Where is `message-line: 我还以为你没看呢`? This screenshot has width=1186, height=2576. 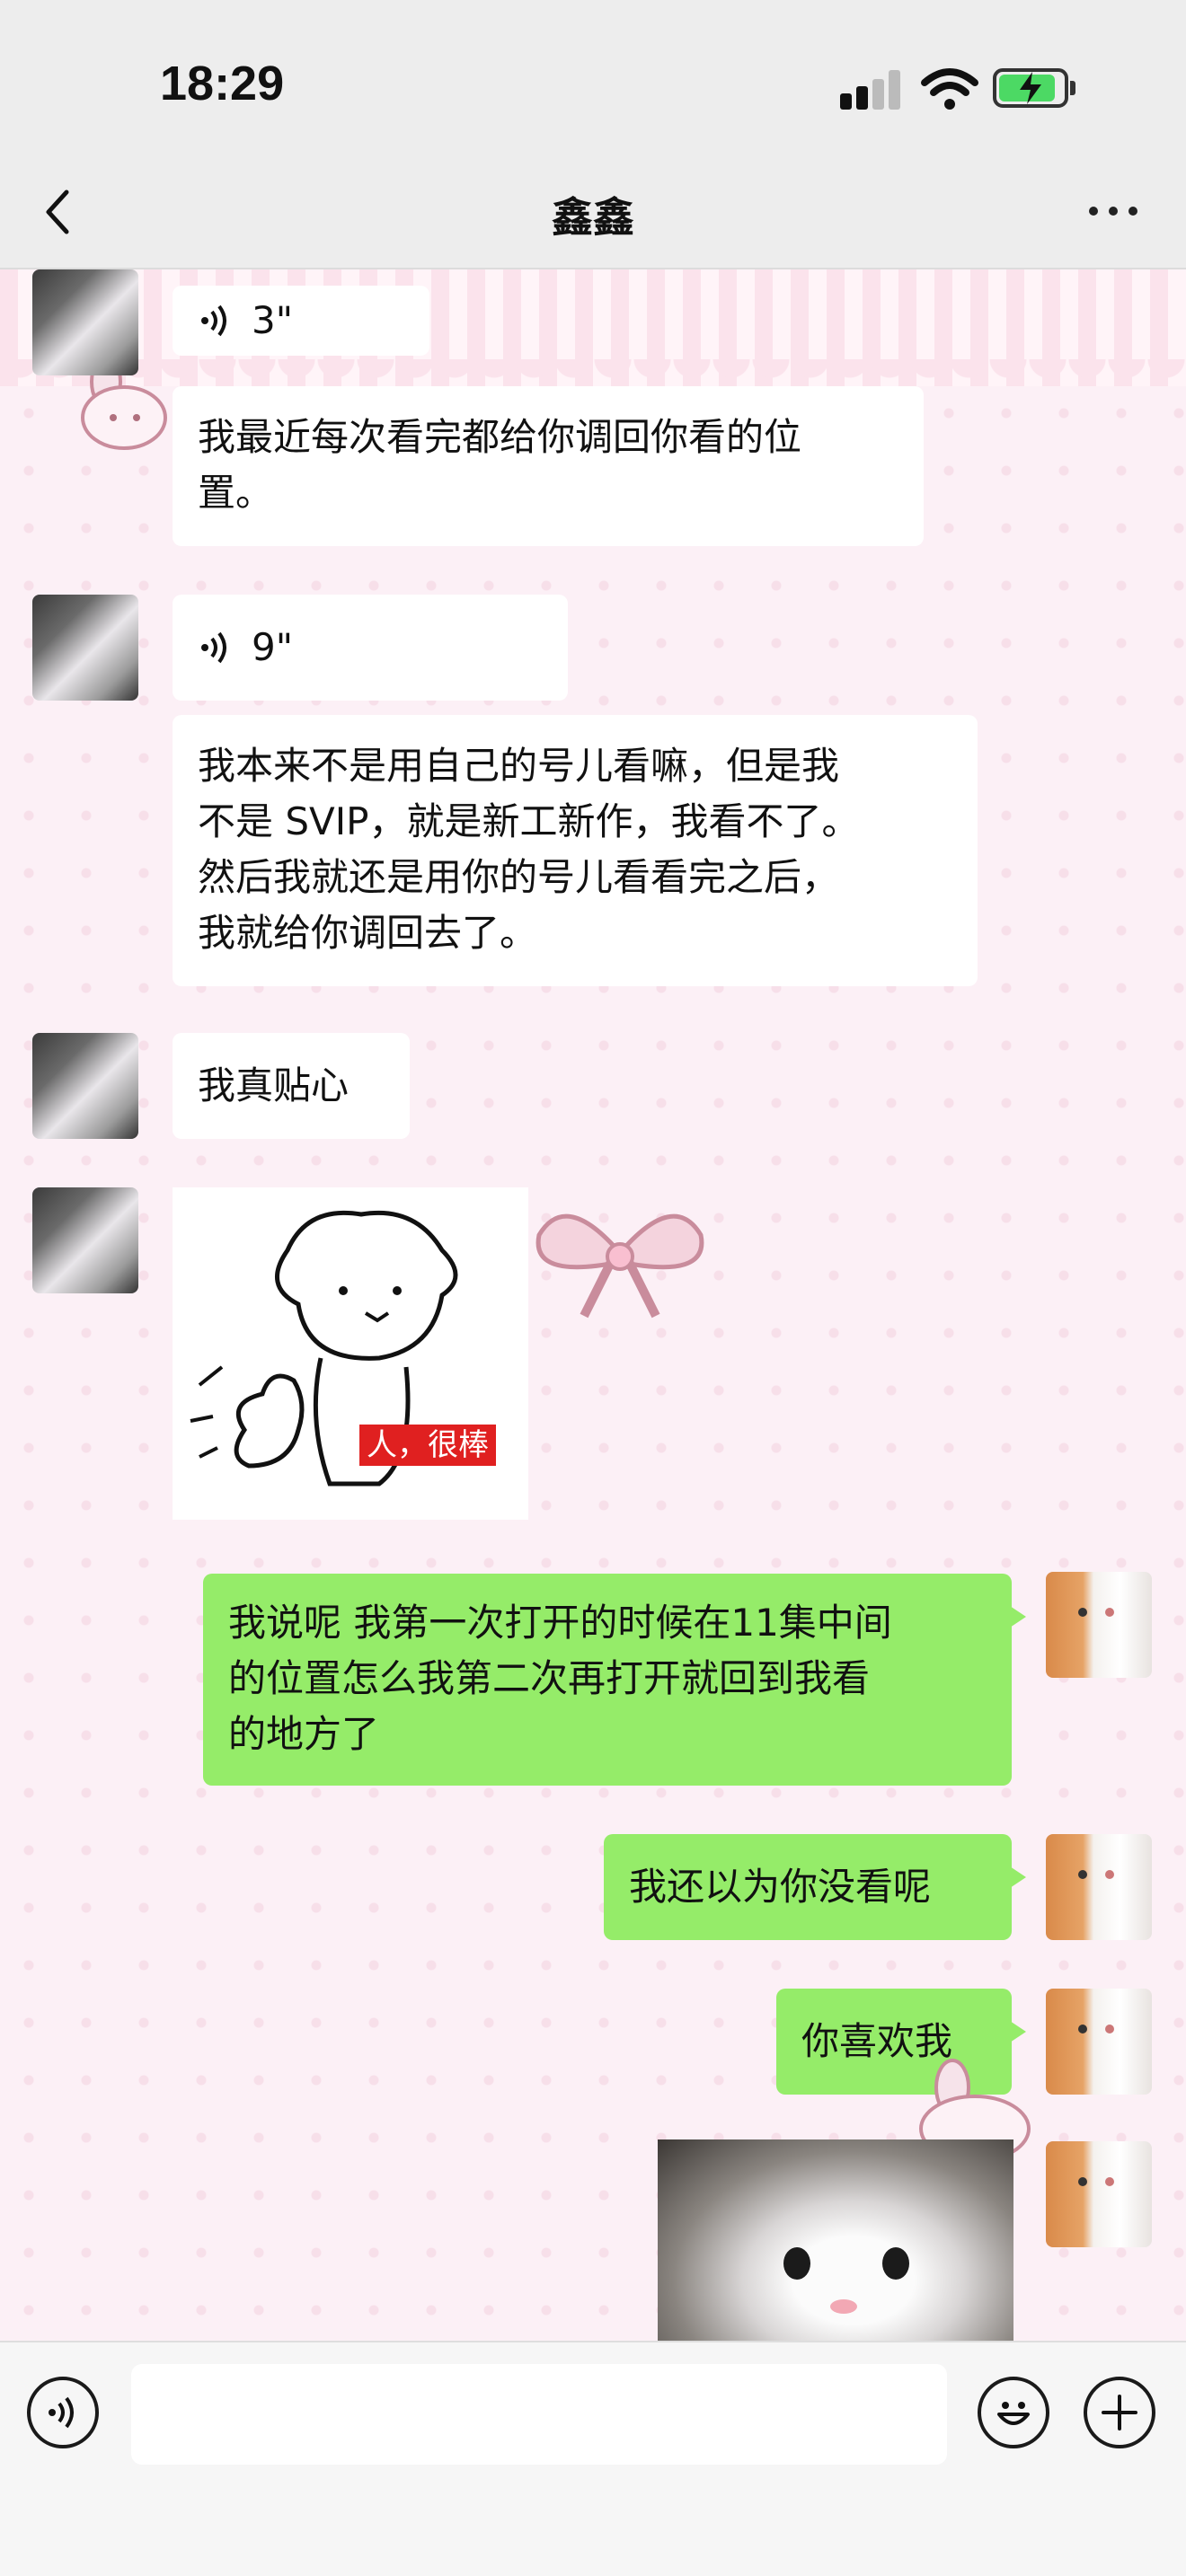
message-line: 我还以为你没看呢 is located at coordinates (780, 1887).